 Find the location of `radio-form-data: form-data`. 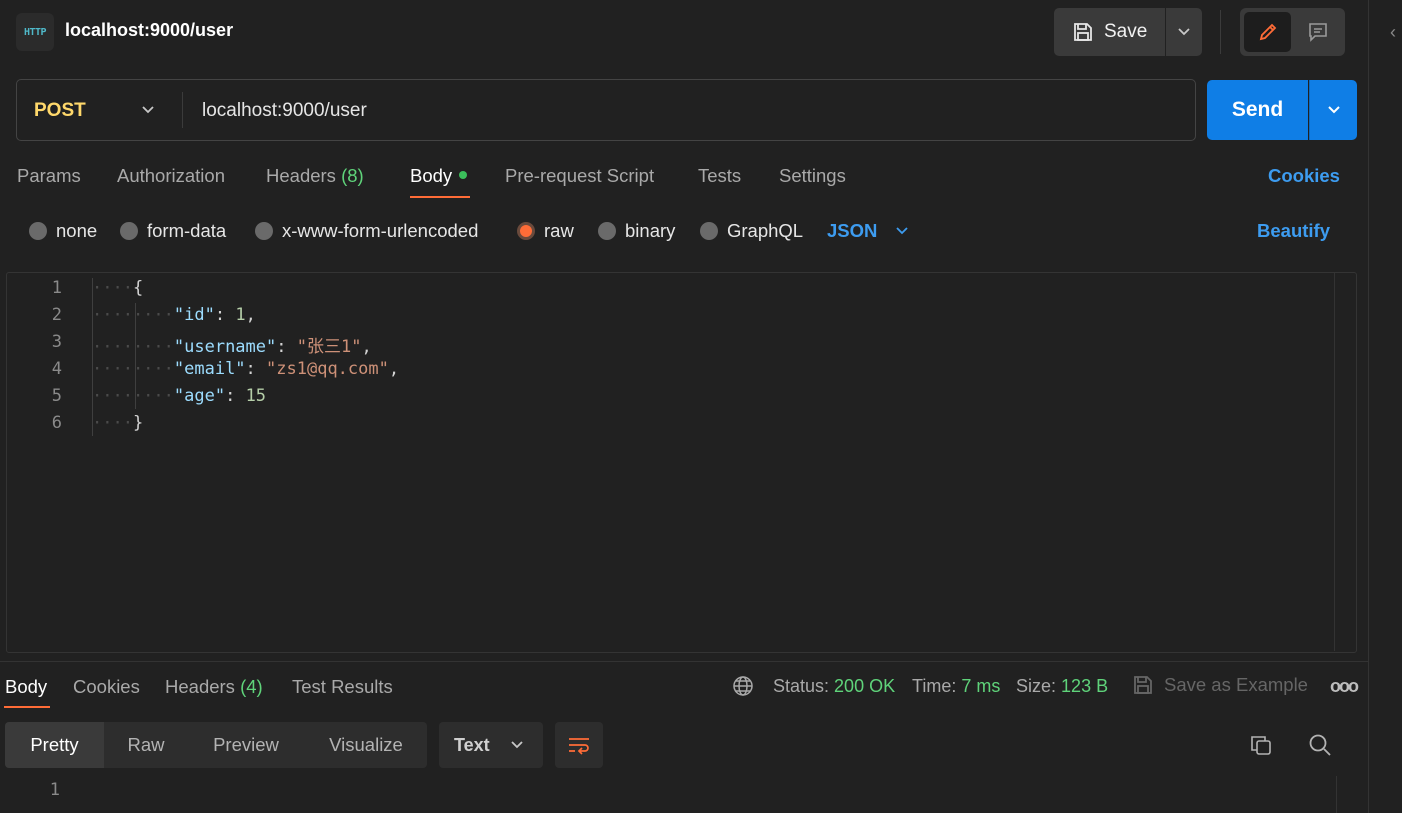

radio-form-data: form-data is located at coordinates (173, 231).